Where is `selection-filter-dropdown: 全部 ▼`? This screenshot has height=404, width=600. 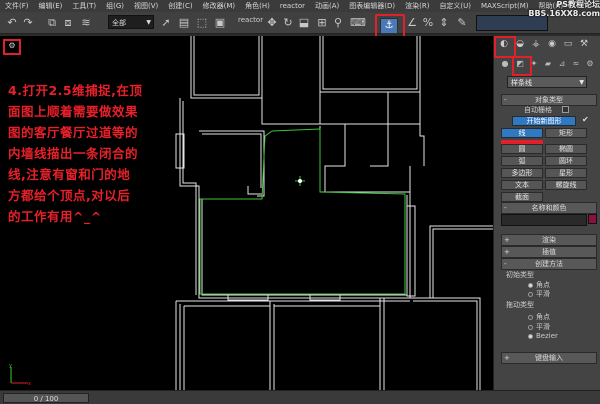
selection-filter-dropdown: 全部 ▼ is located at coordinates (131, 22).